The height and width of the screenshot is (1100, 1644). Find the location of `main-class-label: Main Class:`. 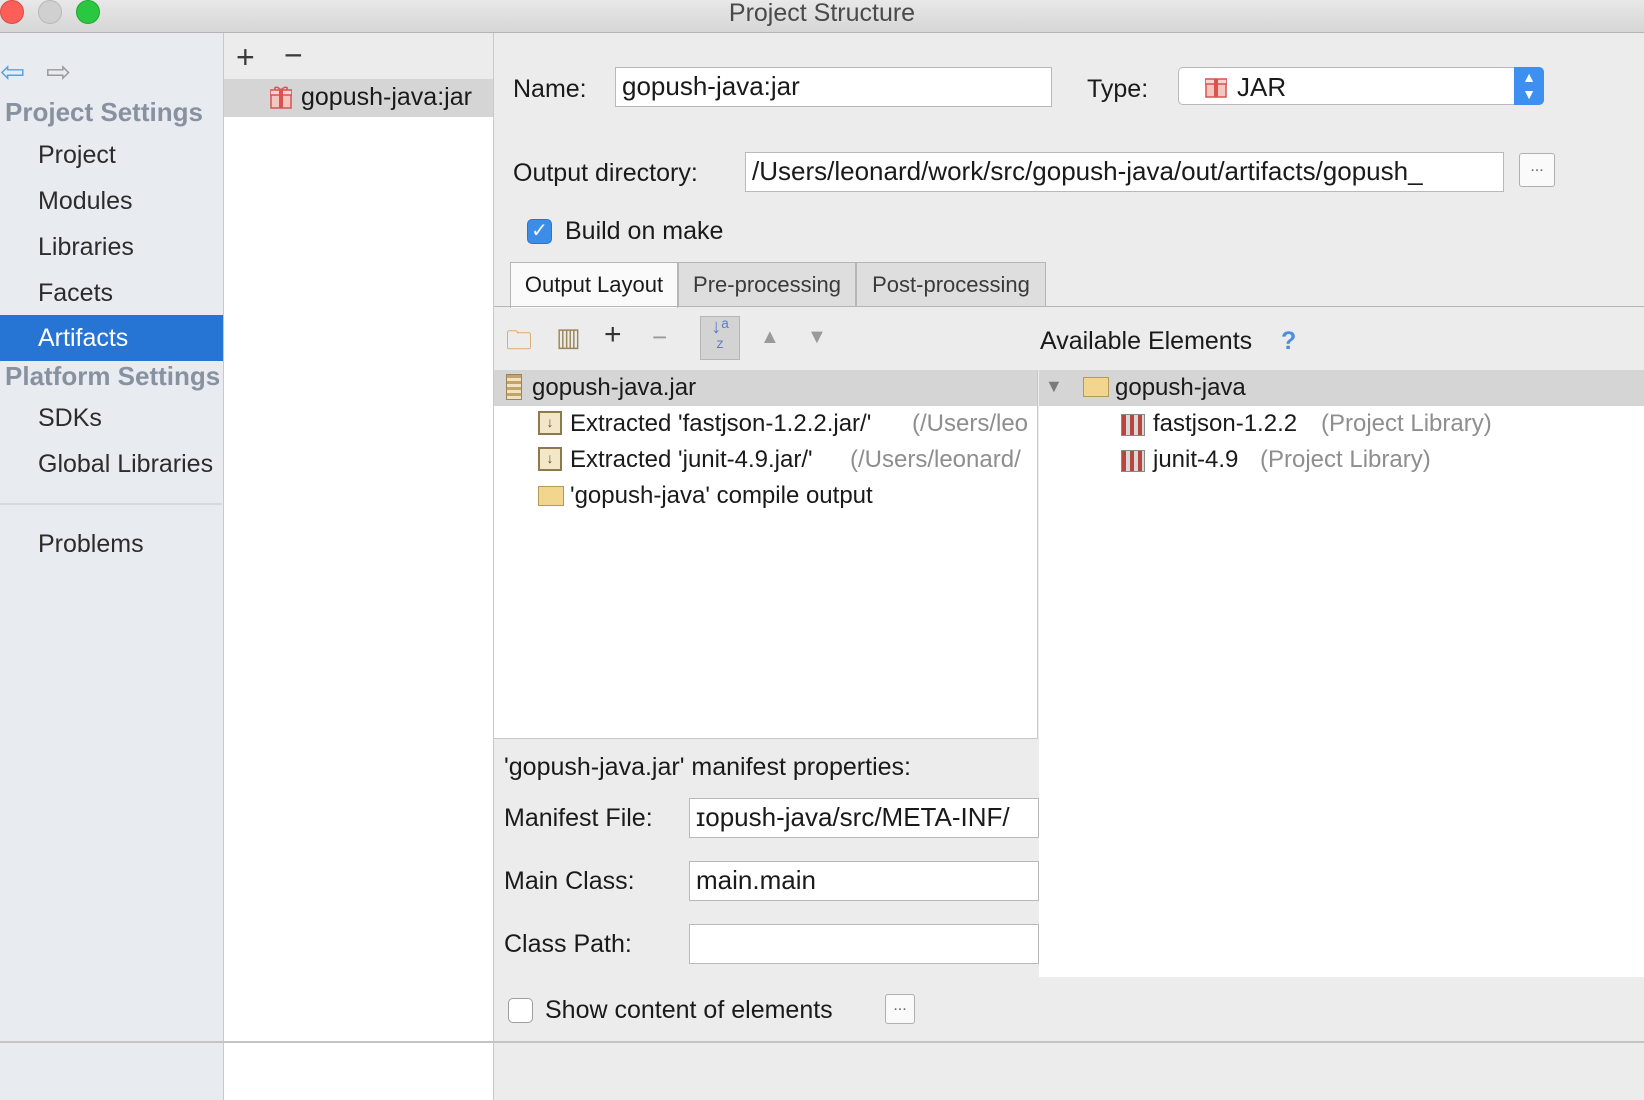

main-class-label: Main Class: is located at coordinates (569, 881).